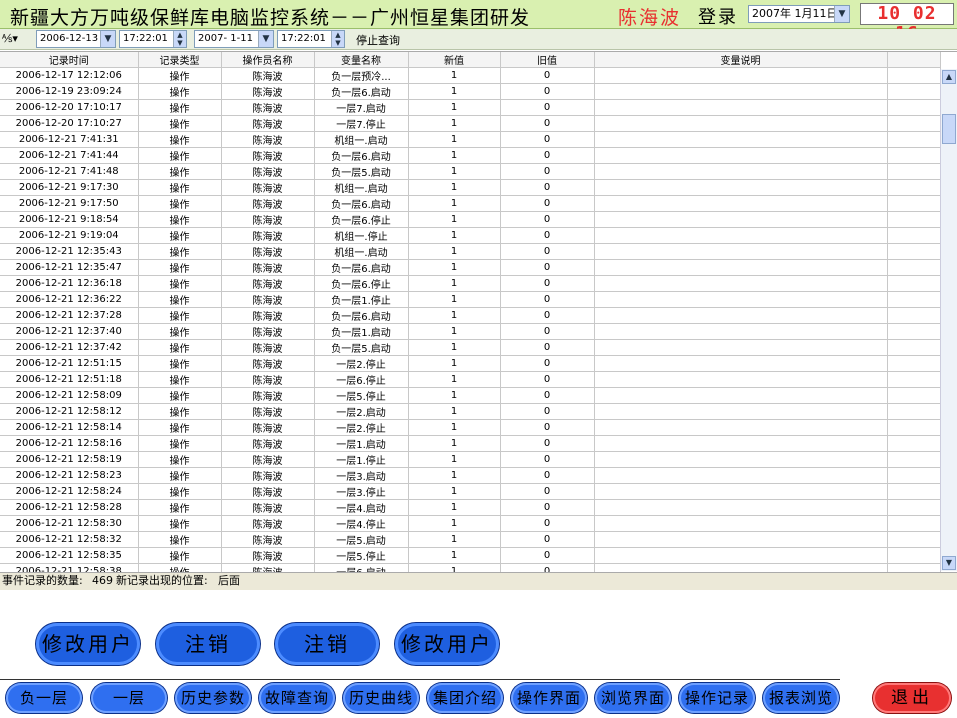 This screenshot has height=718, width=957. I want to click on exit-button: 退出, so click(912, 698).